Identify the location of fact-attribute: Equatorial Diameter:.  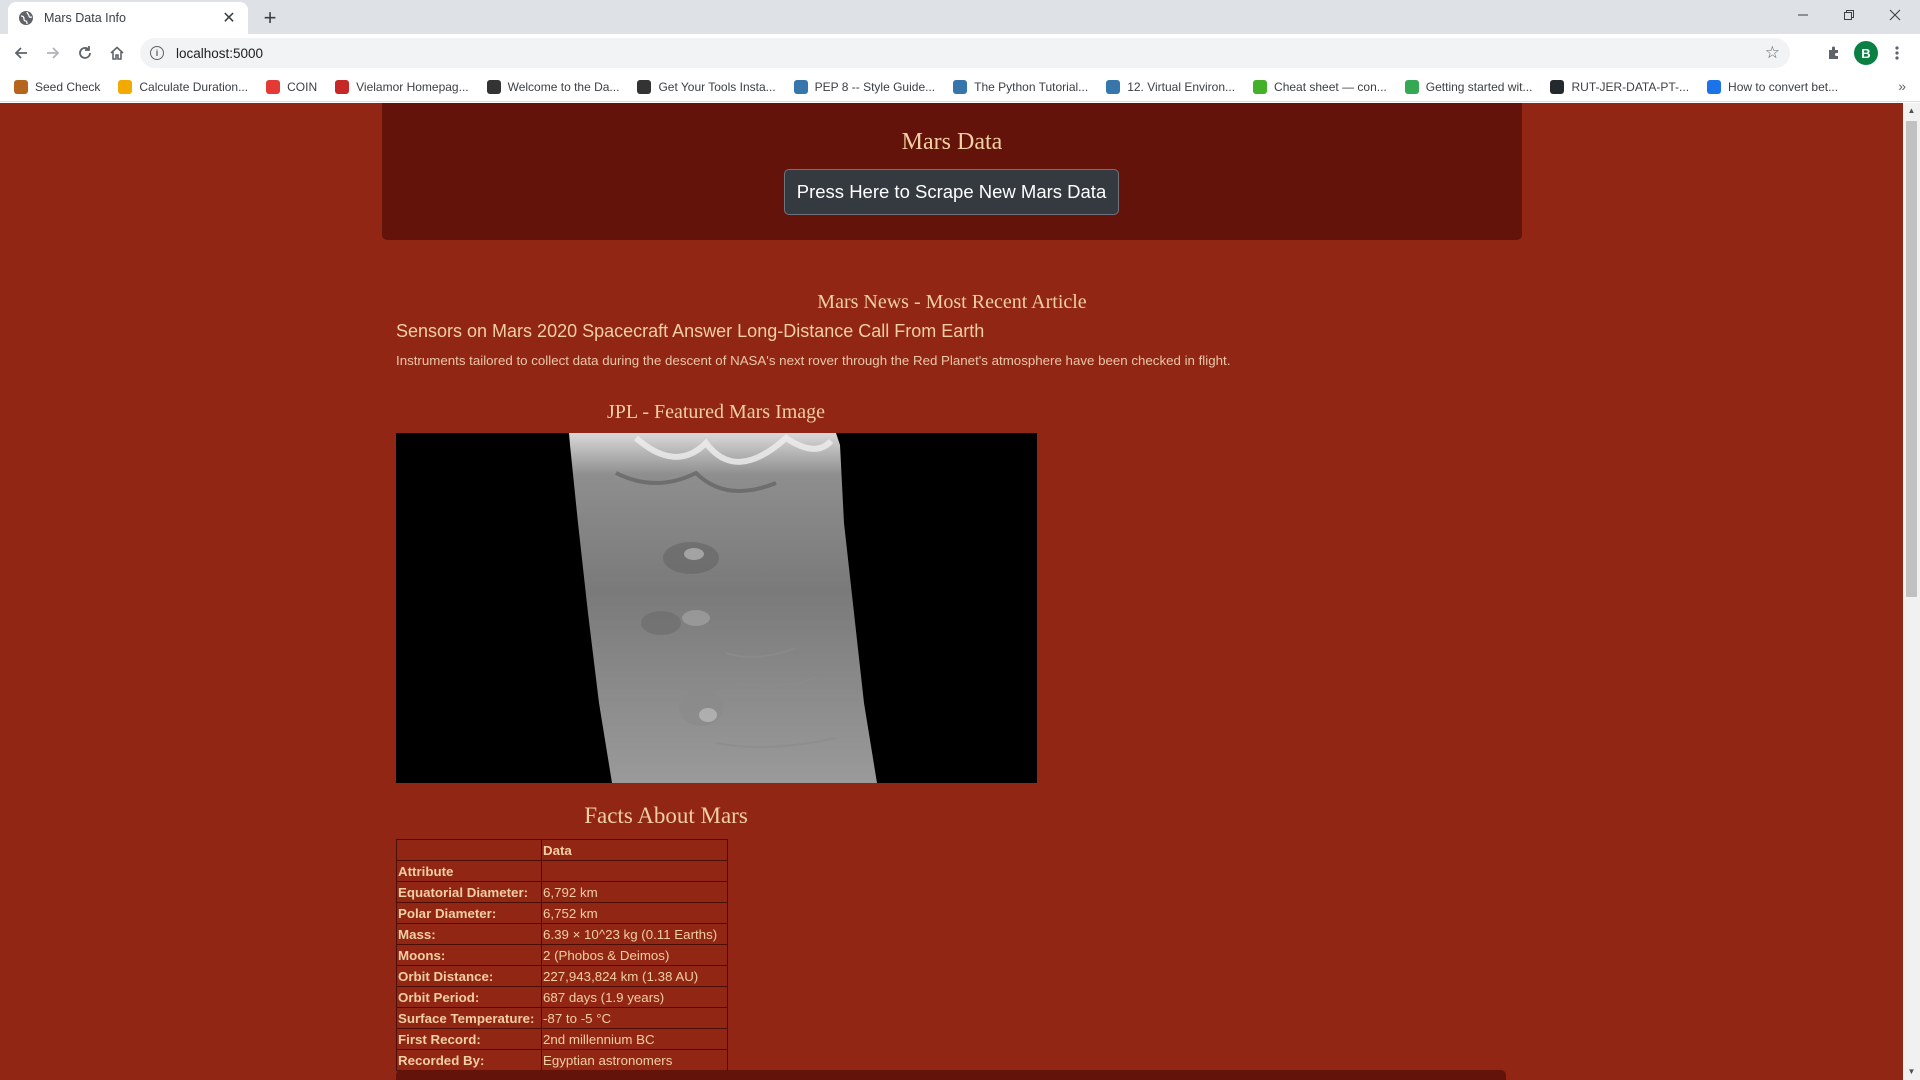
(469, 892).